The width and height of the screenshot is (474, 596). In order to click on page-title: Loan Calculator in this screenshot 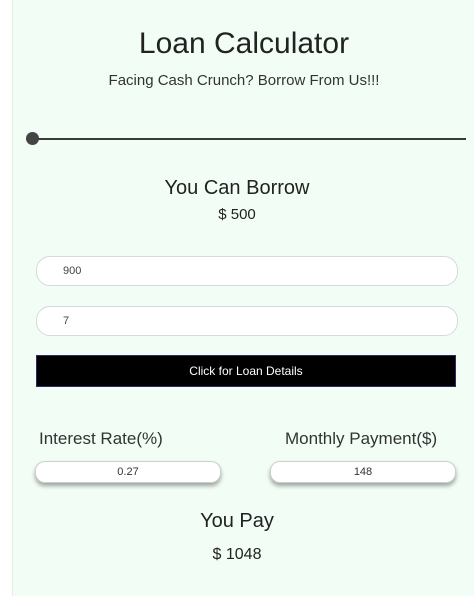, I will do `click(244, 43)`.